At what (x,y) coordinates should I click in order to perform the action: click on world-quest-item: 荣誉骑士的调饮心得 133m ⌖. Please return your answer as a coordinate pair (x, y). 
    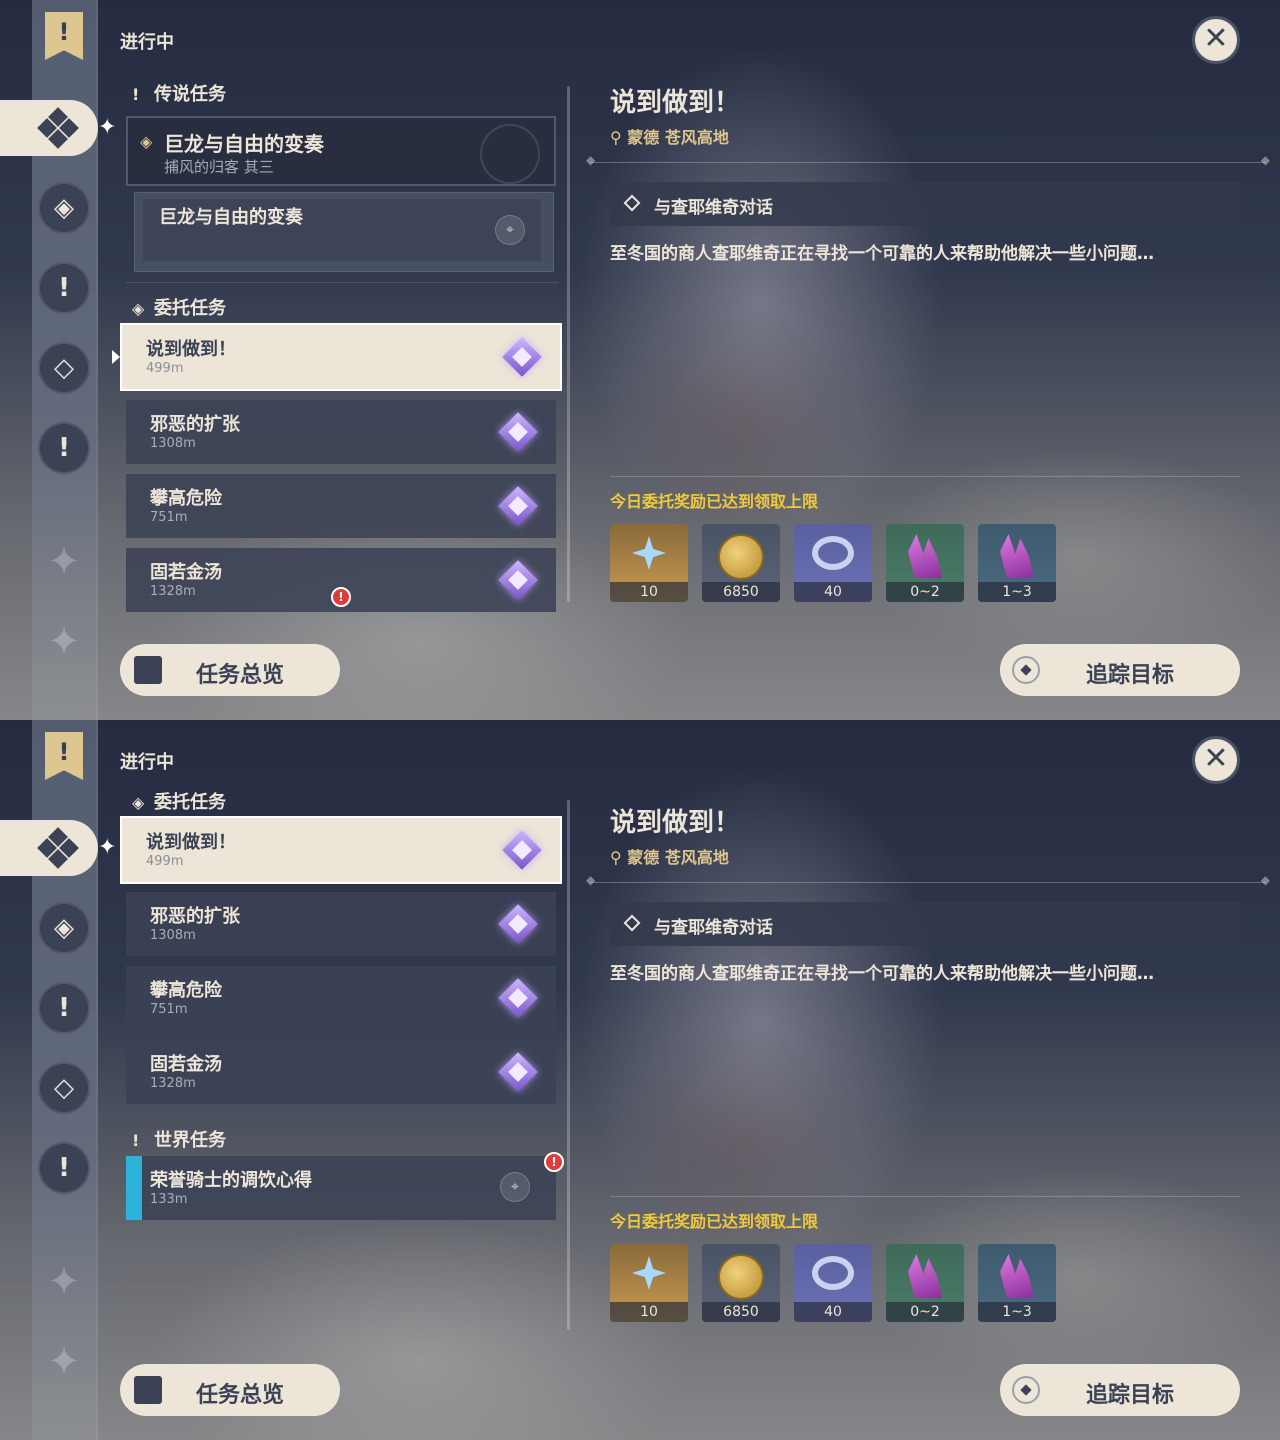
    Looking at the image, I should click on (341, 1188).